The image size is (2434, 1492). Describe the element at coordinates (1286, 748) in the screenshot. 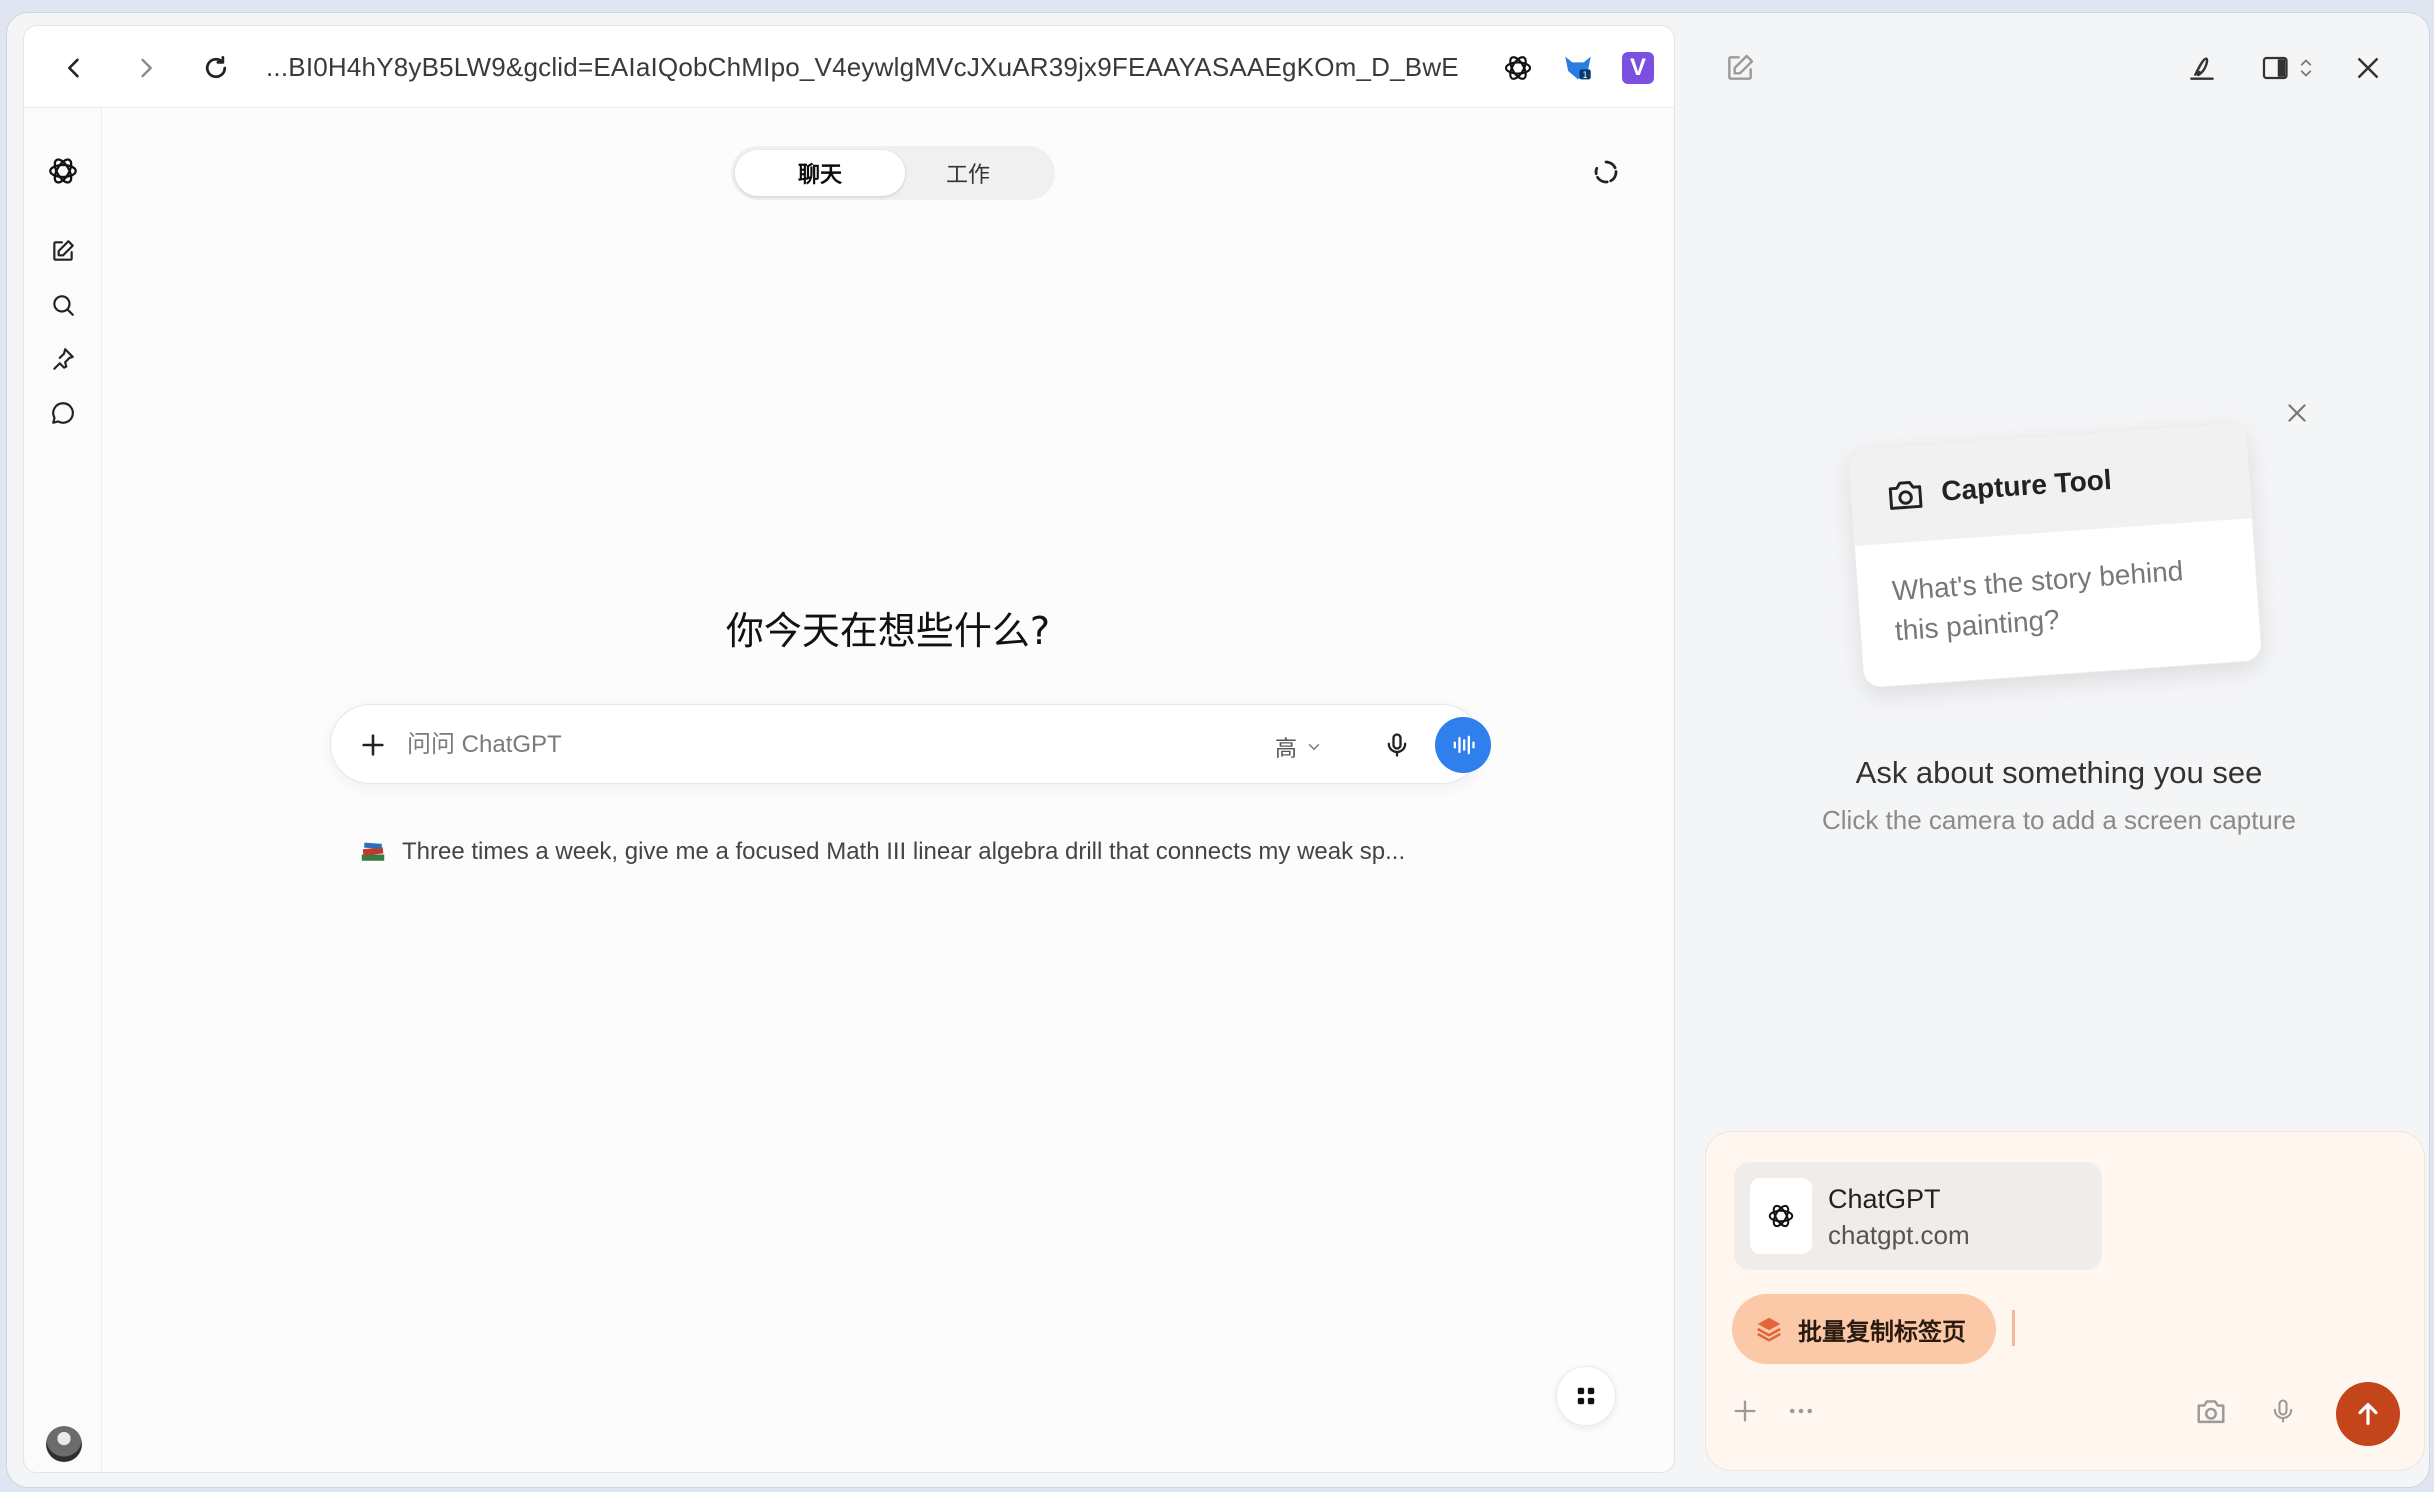

I see `quality-label: 高` at that location.